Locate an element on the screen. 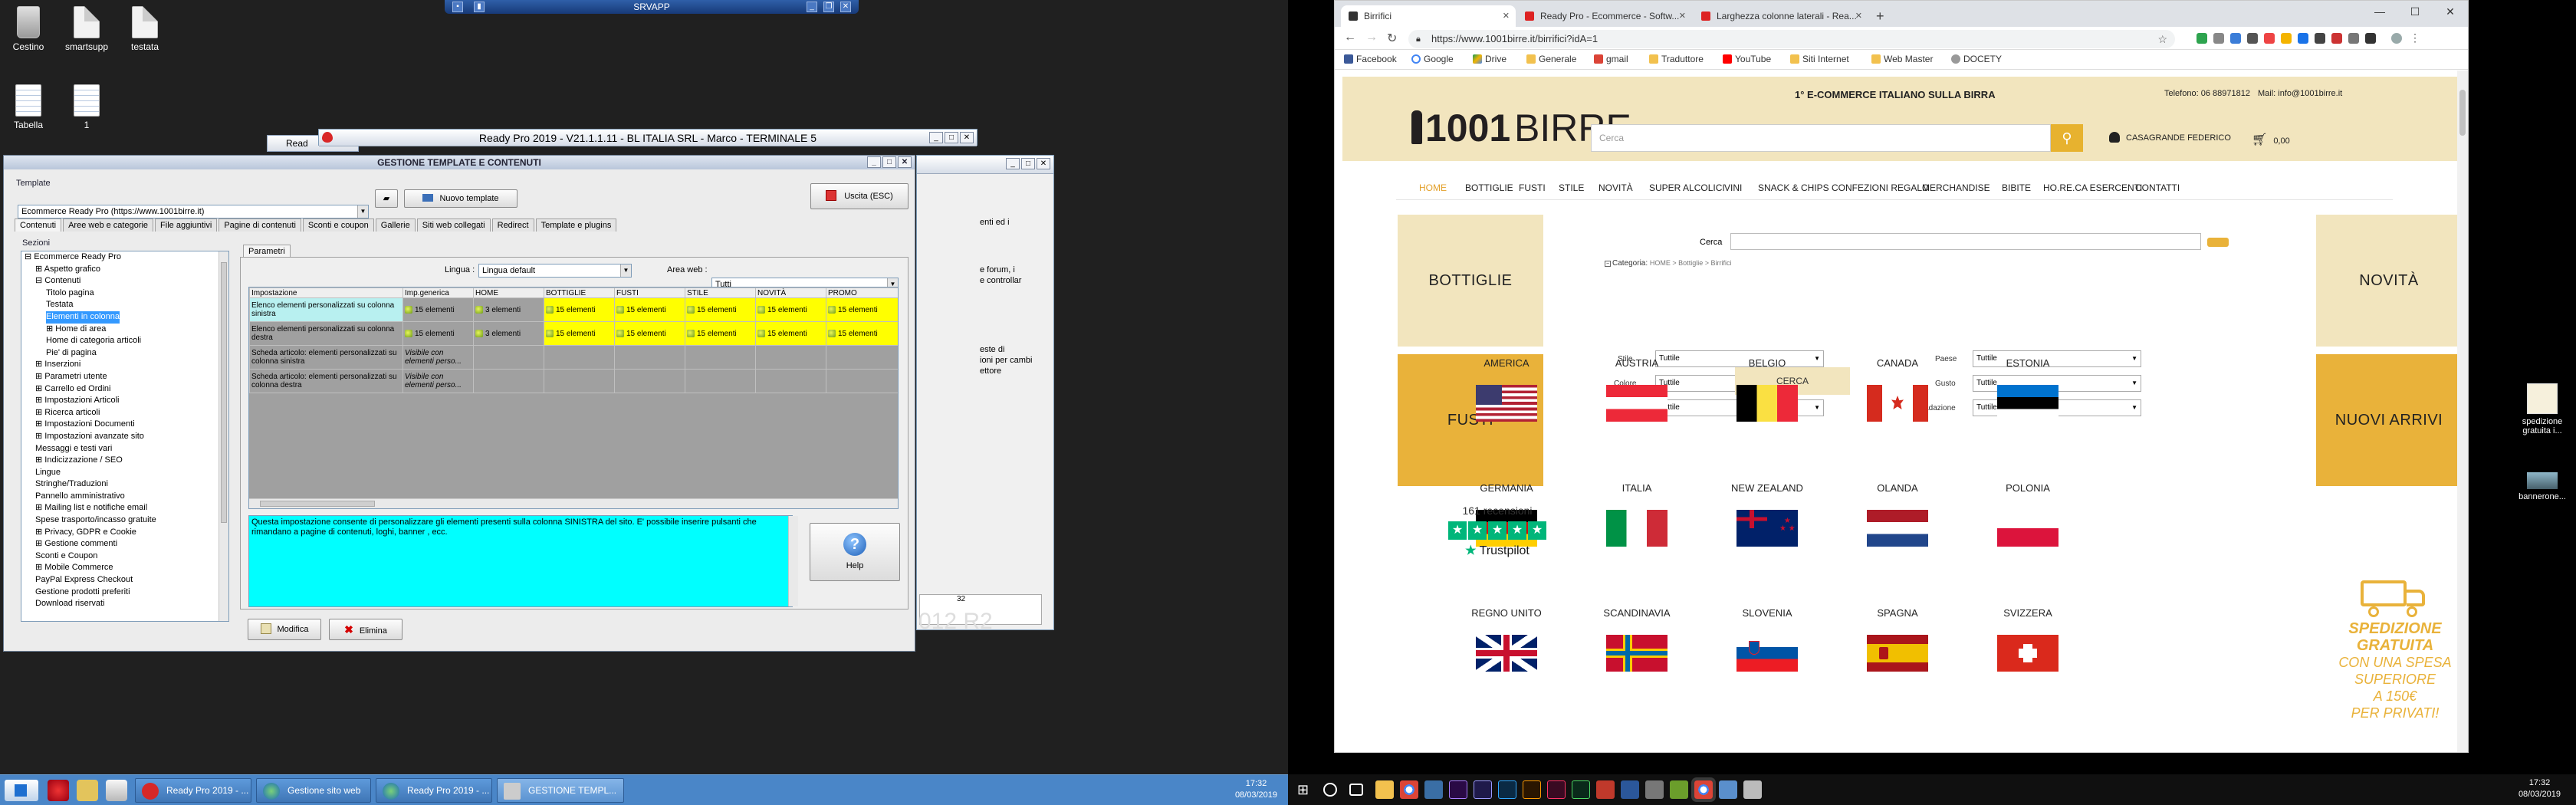  tree-item: ⊞ Ricerca articoli is located at coordinates (125, 413).